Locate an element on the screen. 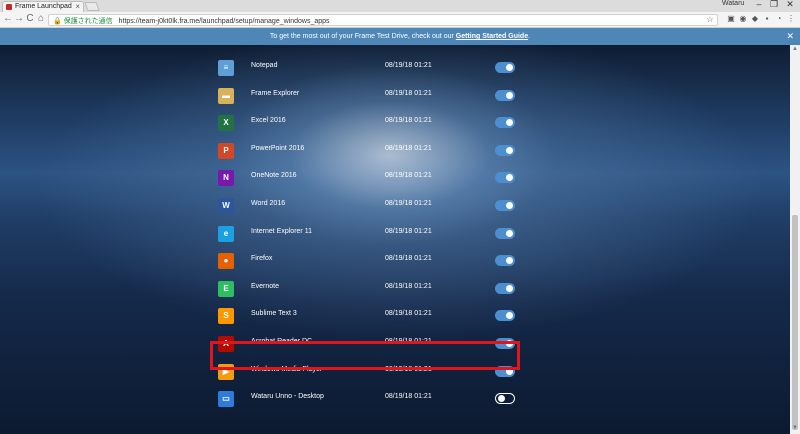  profile-name: Wataru is located at coordinates (733, 3).